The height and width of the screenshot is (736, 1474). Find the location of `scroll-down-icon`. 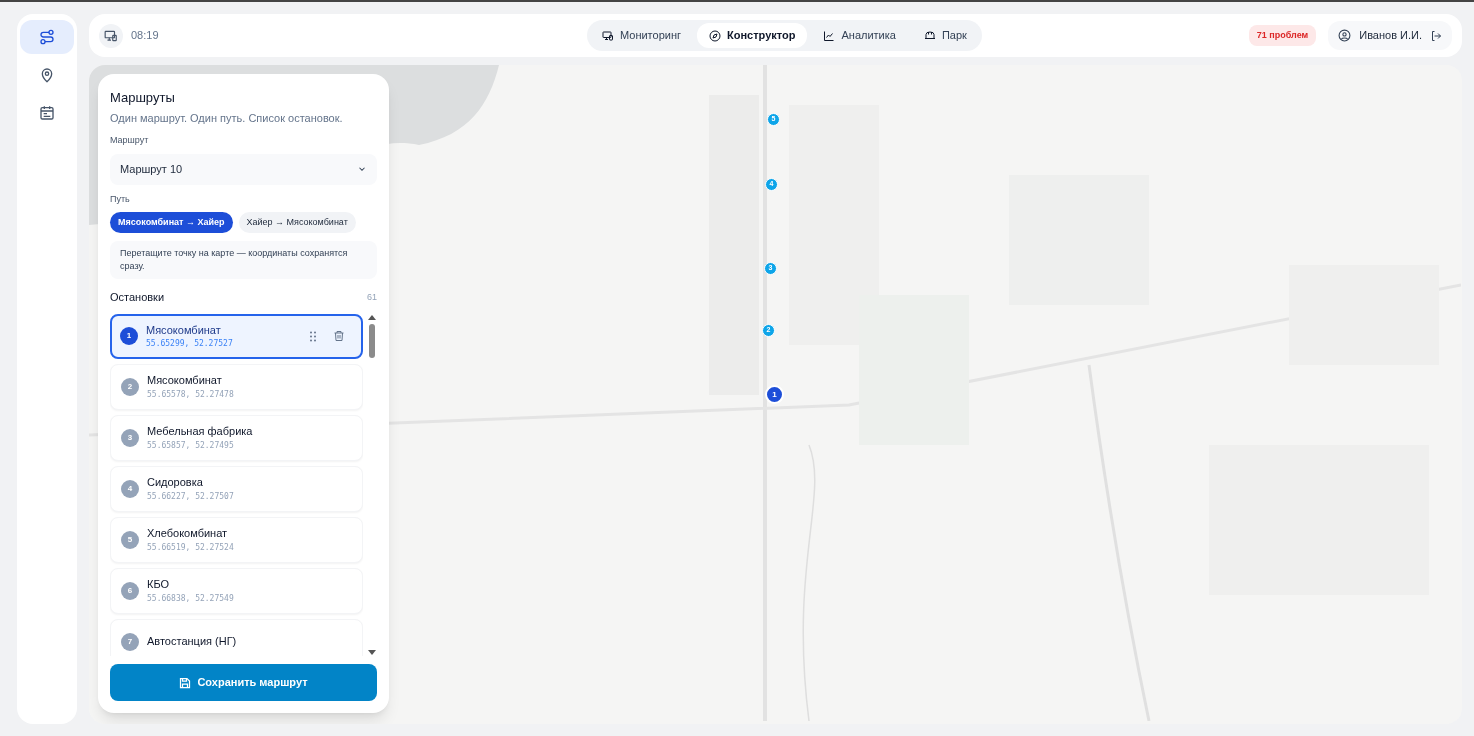

scroll-down-icon is located at coordinates (372, 653).